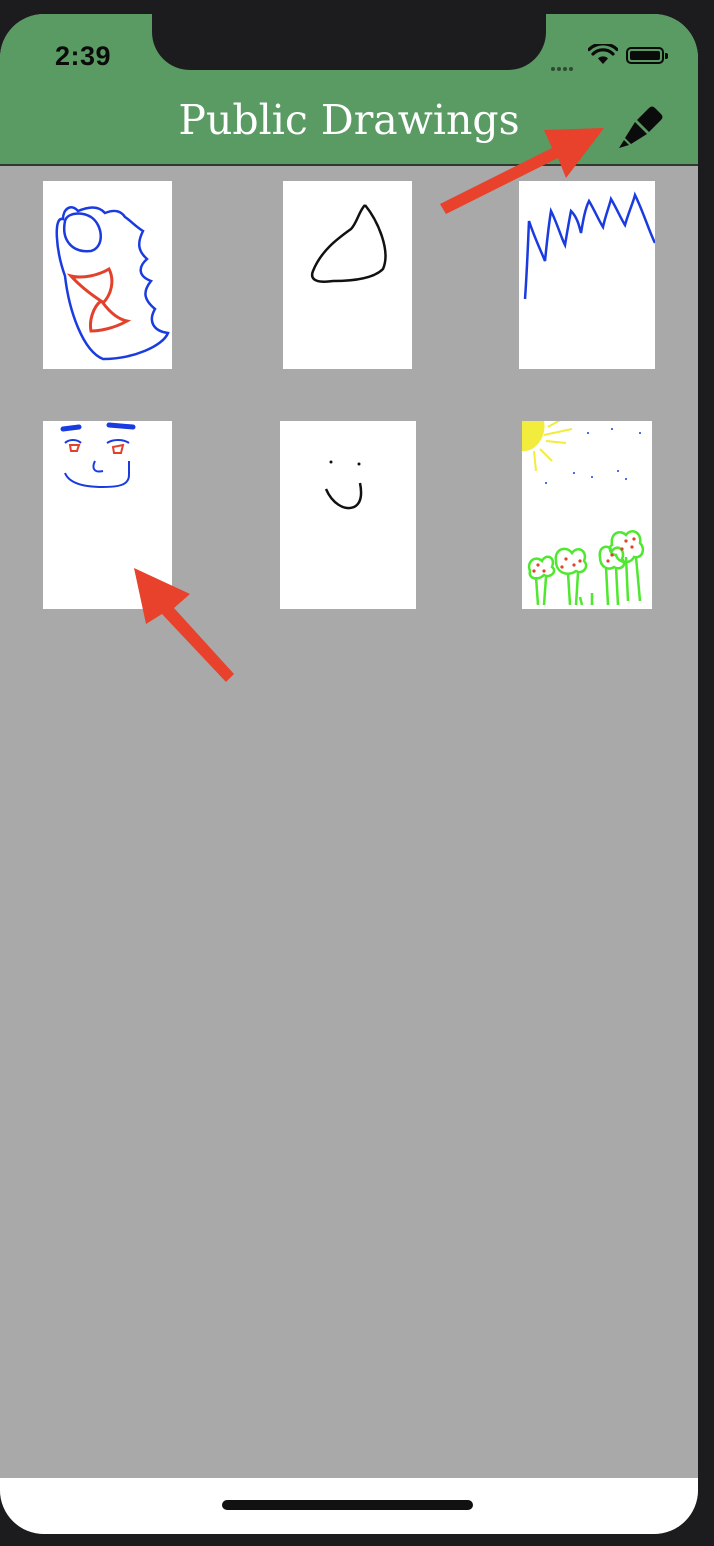  What do you see at coordinates (184, 625) in the screenshot?
I see `arrow-to-drawing-icon` at bounding box center [184, 625].